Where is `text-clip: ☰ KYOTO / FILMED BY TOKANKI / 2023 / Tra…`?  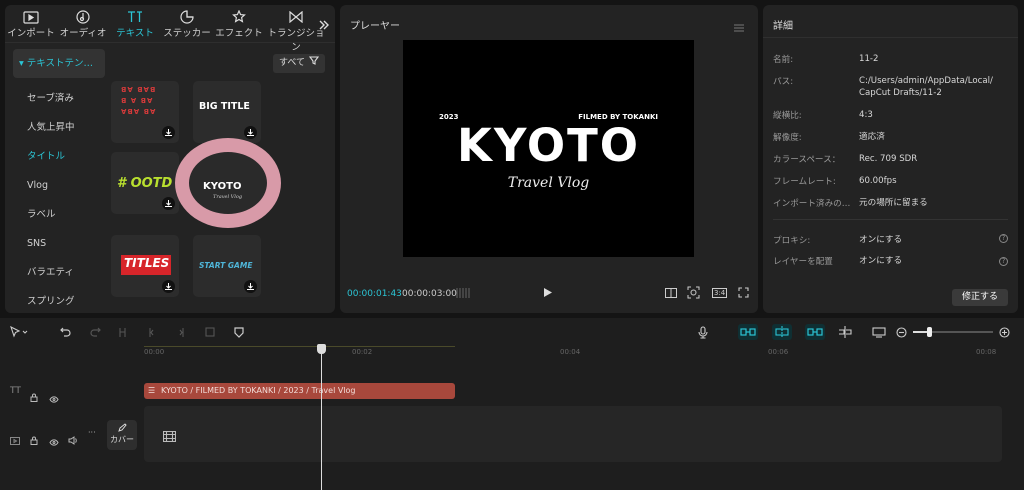
text-clip: ☰ KYOTO / FILMED BY TOKANKI / 2023 / Tra… is located at coordinates (299, 391).